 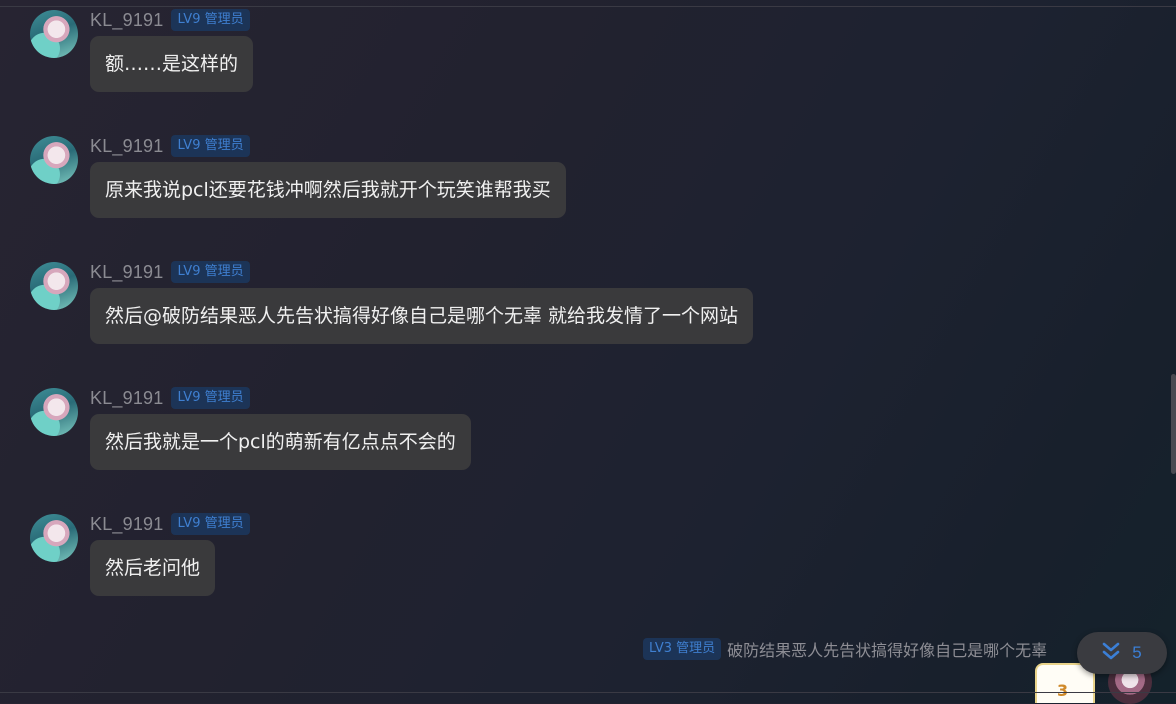 What do you see at coordinates (588, 692) in the screenshot?
I see `bottom-divider` at bounding box center [588, 692].